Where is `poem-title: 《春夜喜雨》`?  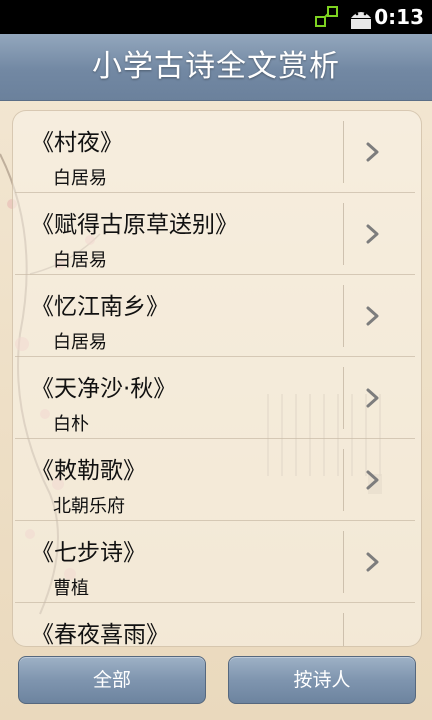 poem-title: 《春夜喜雨》 is located at coordinates (100, 634).